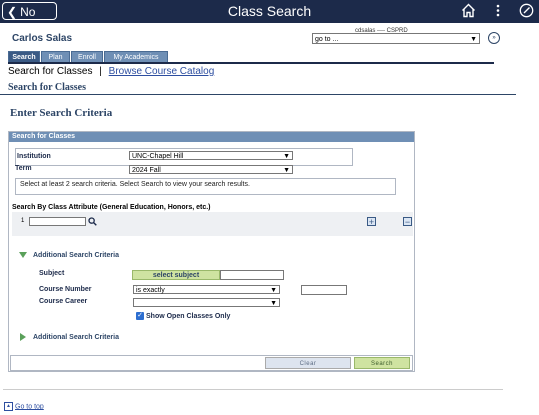  Describe the element at coordinates (206, 289) in the screenshot. I see `course-number-operator-select: is exactly ▼` at that location.